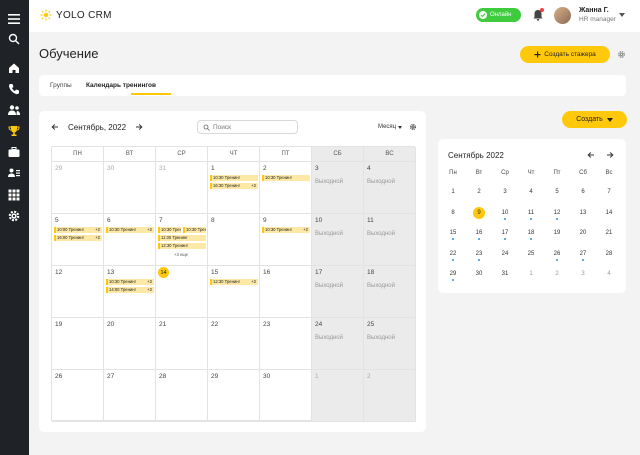 The height and width of the screenshot is (455, 640). I want to click on calendar-day-cell: 22, so click(234, 344).